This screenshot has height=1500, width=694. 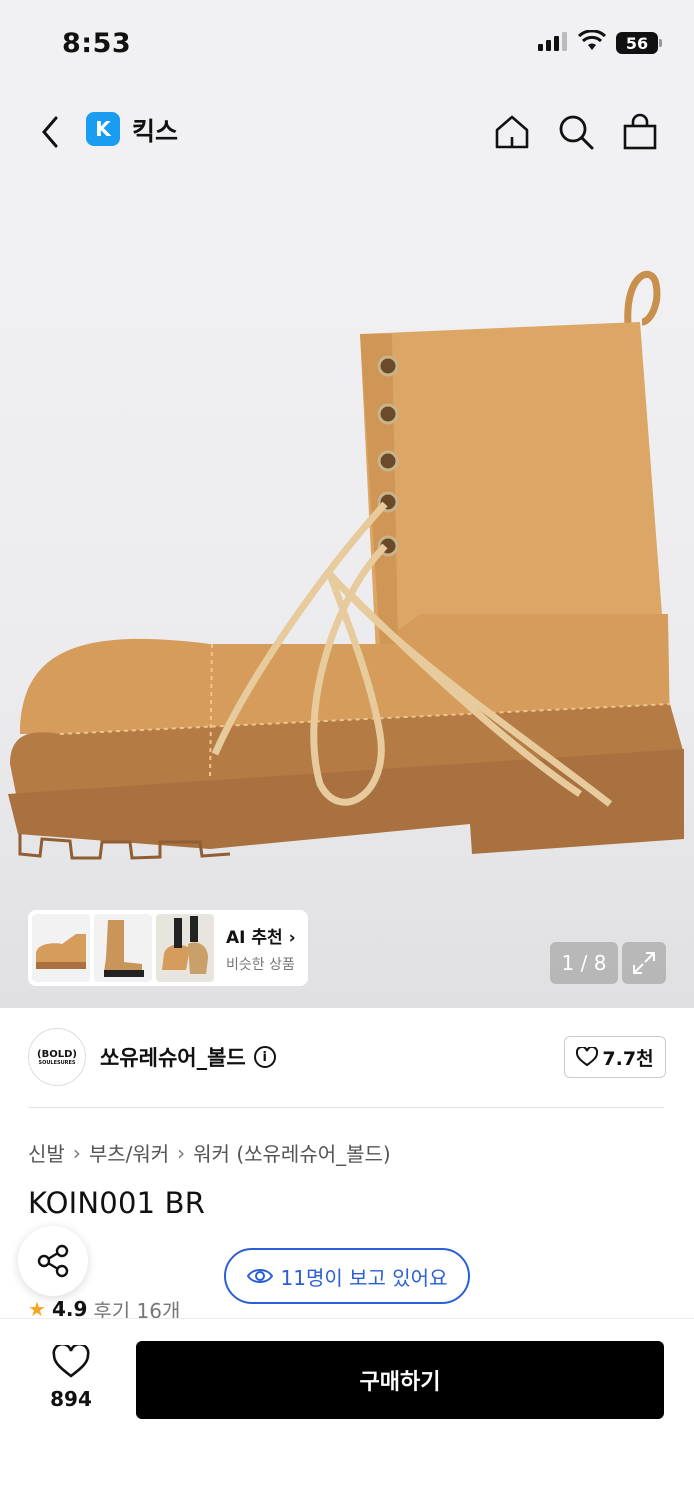 I want to click on seller-row: (BOLD) SOULESURES 쏘유레슈어_볼드 i 7.7천, so click(x=347, y=1057).